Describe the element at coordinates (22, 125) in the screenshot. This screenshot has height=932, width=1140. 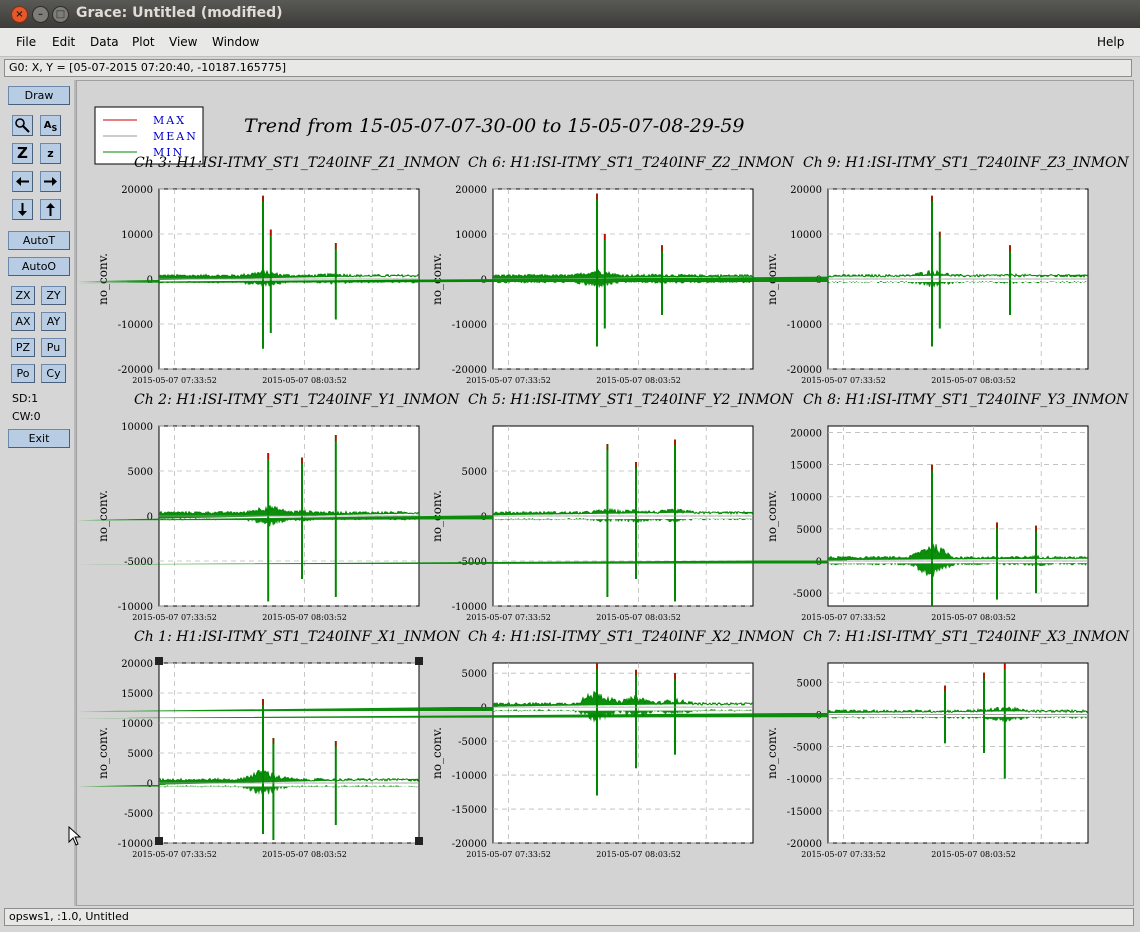
I see `zoom-icon` at that location.